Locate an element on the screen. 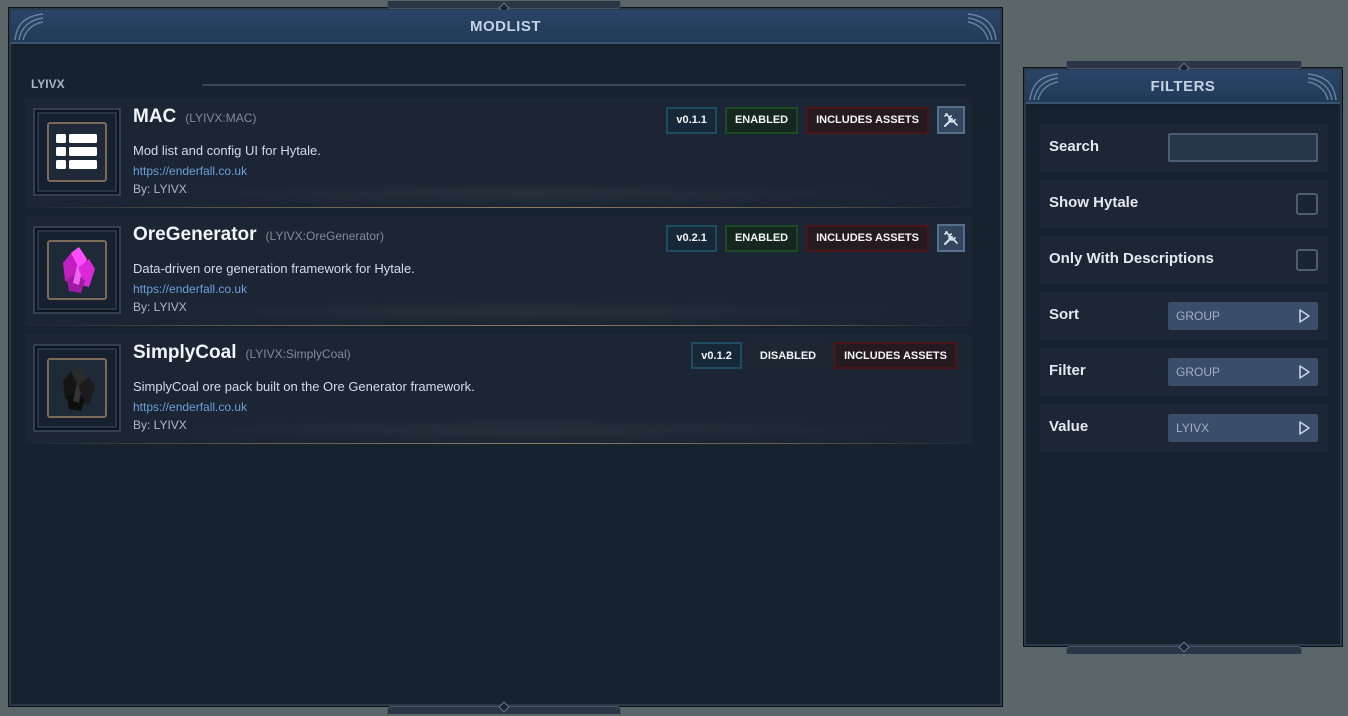  filter-row-filter: Filter GROUP is located at coordinates (1184, 372).